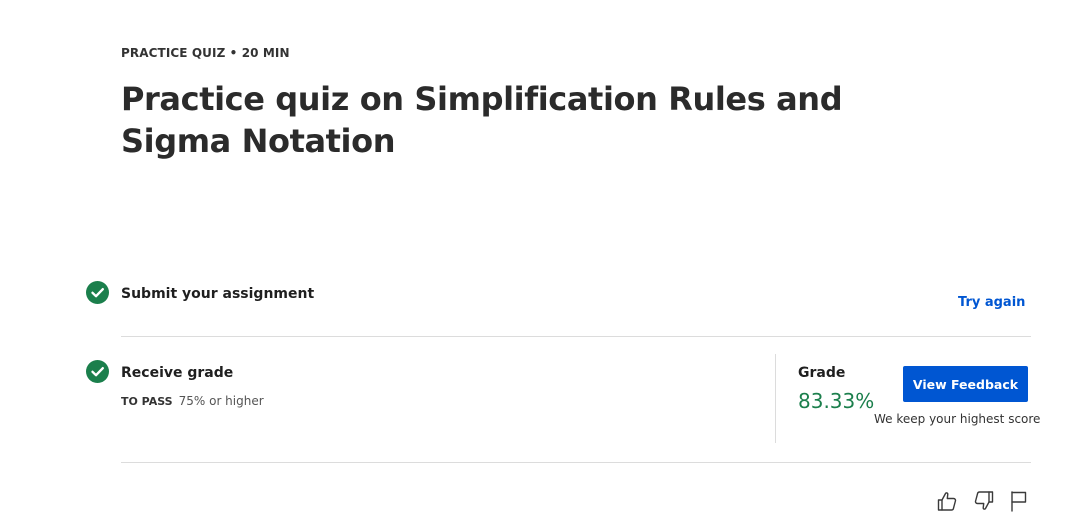 This screenshot has width=1083, height=517. I want to click on view-feedback-button: View Feedback, so click(965, 384).